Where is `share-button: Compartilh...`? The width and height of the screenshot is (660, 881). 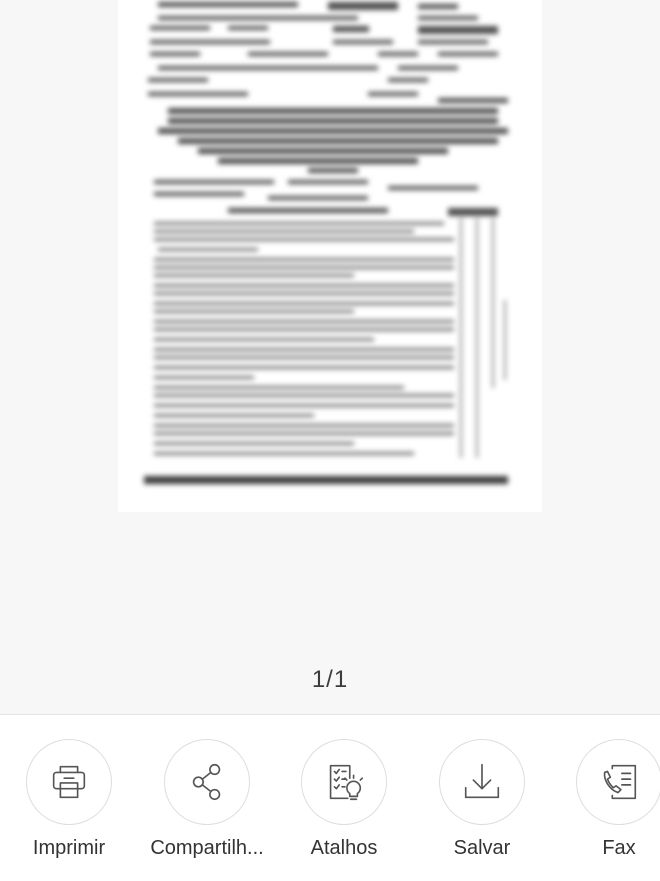
share-button: Compartilh... is located at coordinates (207, 799).